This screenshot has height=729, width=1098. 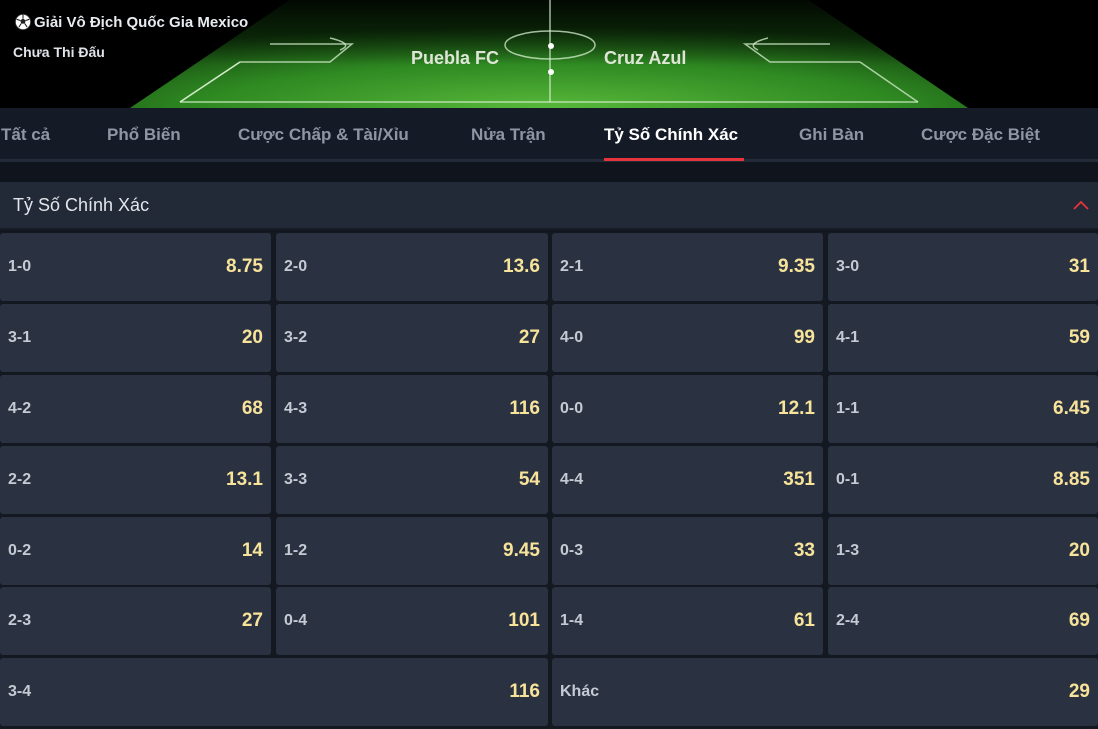 I want to click on score-label: 4-2, so click(x=20, y=408).